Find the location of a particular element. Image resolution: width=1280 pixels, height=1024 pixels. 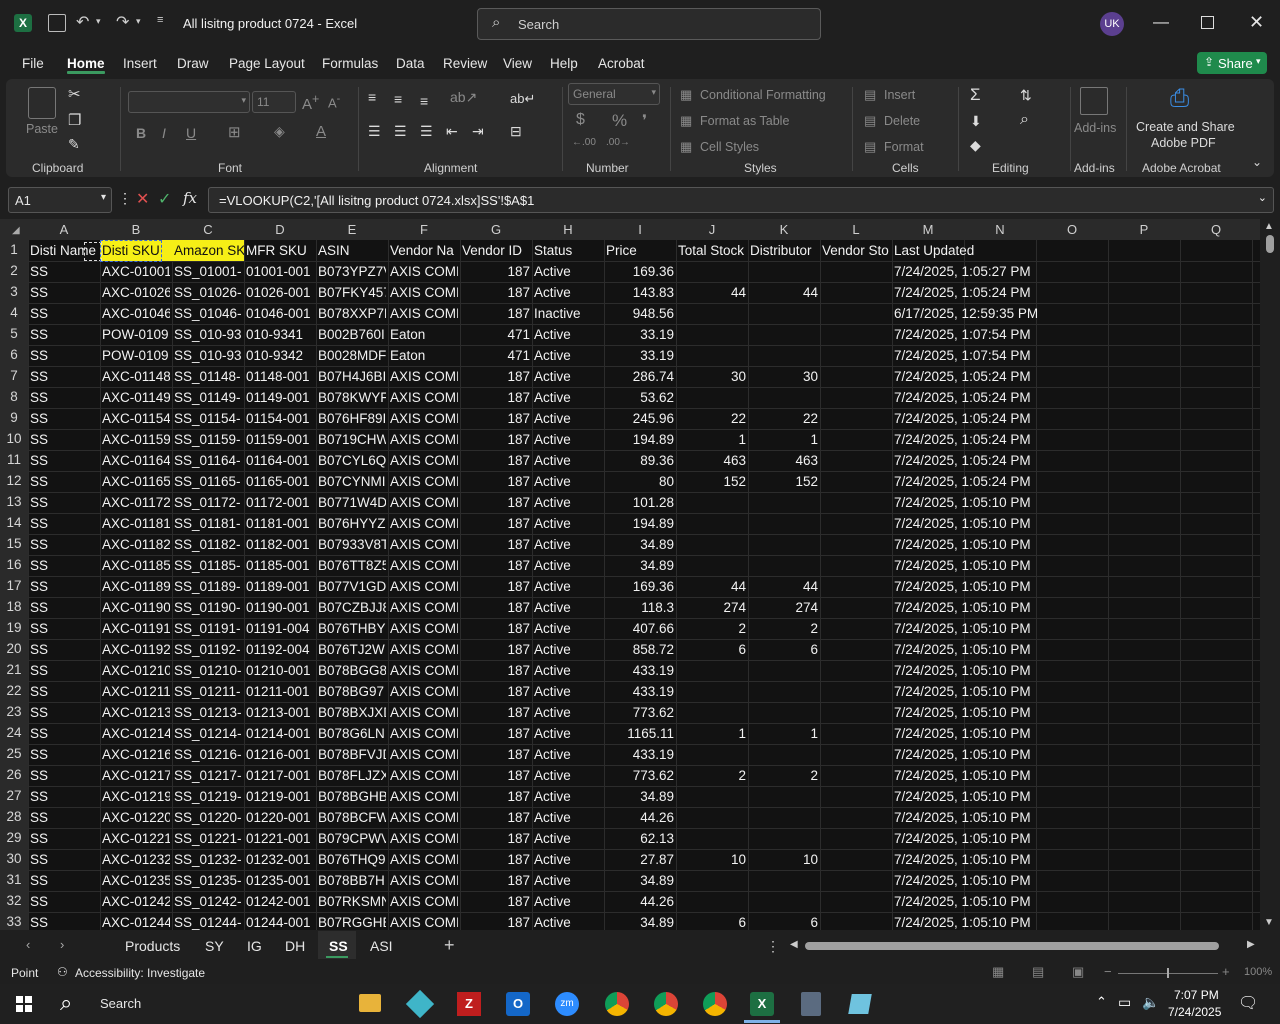

table-cell: AXC-01192 is located at coordinates (136, 649).